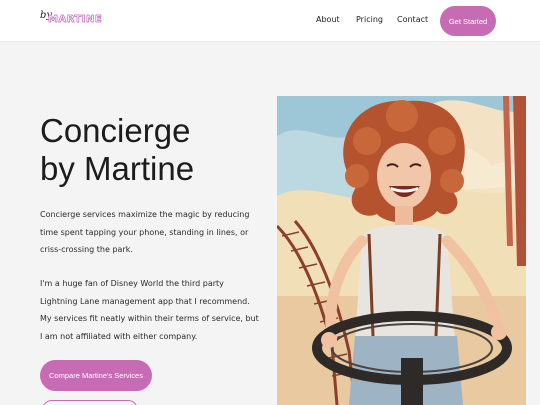 The width and height of the screenshot is (540, 405). What do you see at coordinates (96, 375) in the screenshot?
I see `compare-services-button: Compare Martine's Services` at bounding box center [96, 375].